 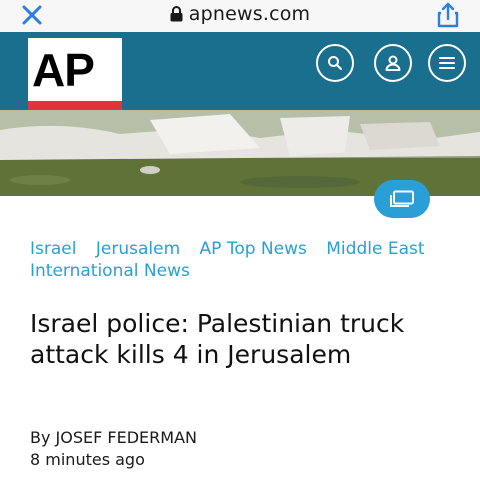 What do you see at coordinates (53, 249) in the screenshot?
I see `tag-link: Israel` at bounding box center [53, 249].